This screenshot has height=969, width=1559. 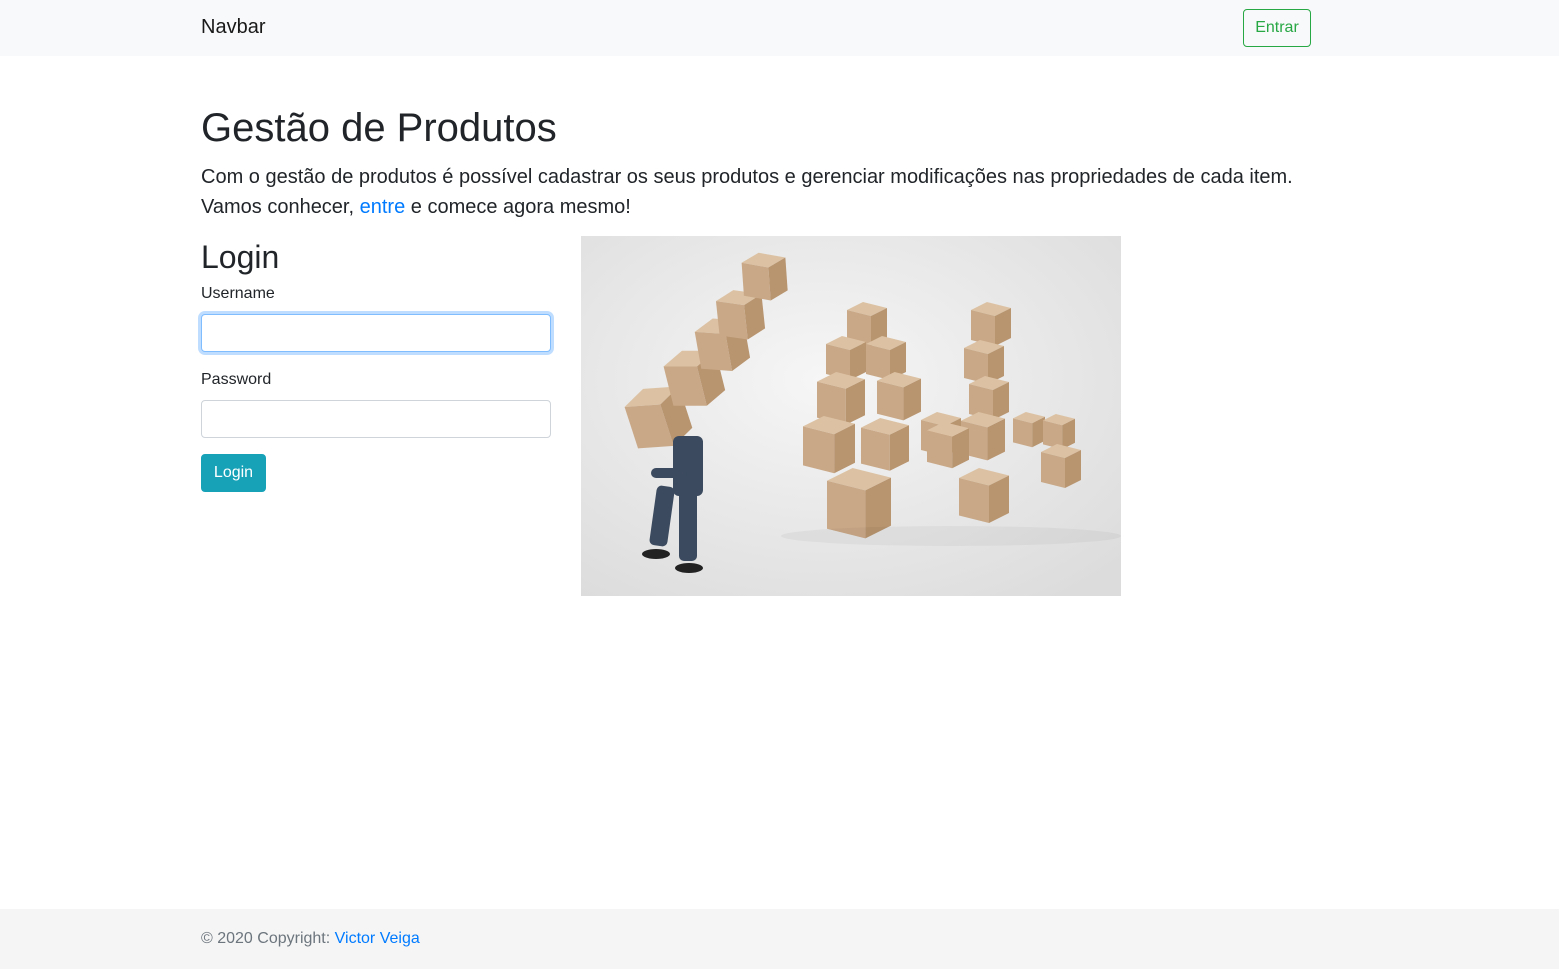 What do you see at coordinates (233, 27) in the screenshot?
I see `navbar-brand: Navbar` at bounding box center [233, 27].